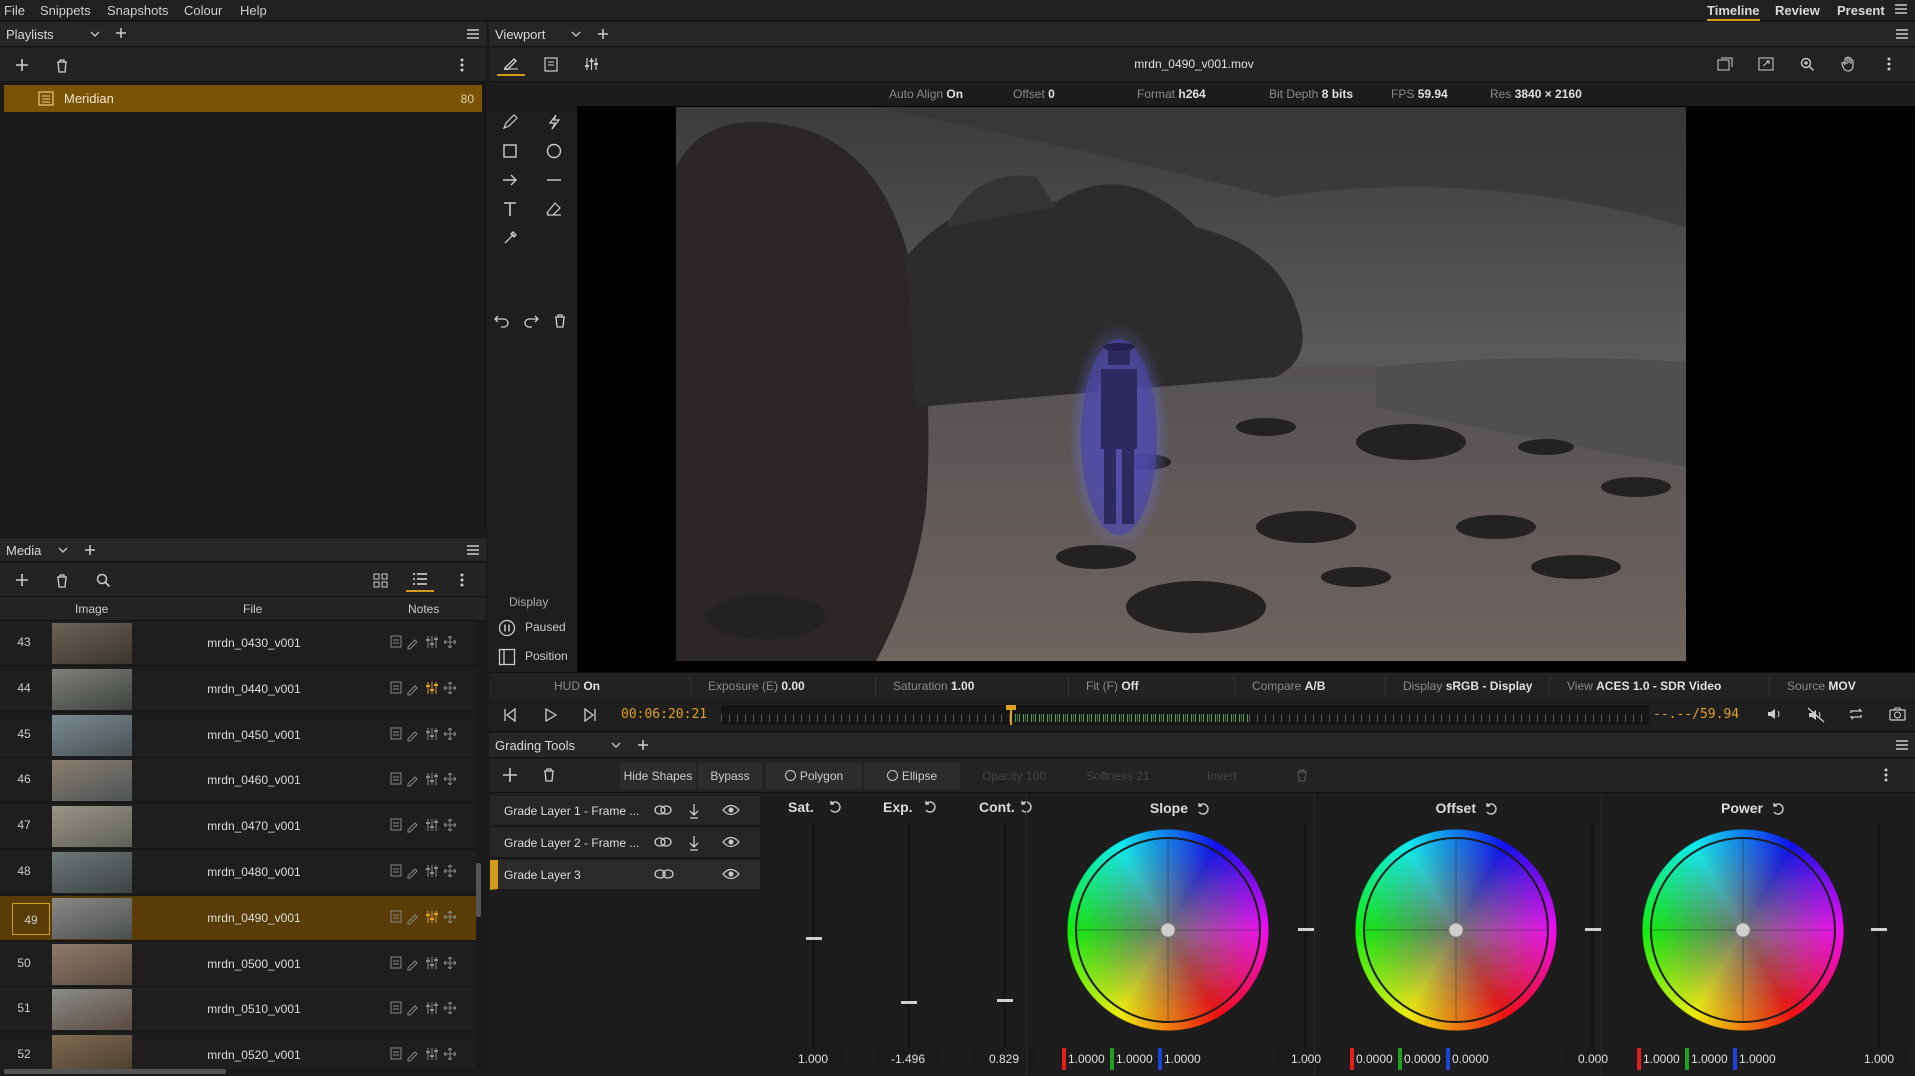 This screenshot has width=1915, height=1076. Describe the element at coordinates (507, 657) in the screenshot. I see `position-icon` at that location.